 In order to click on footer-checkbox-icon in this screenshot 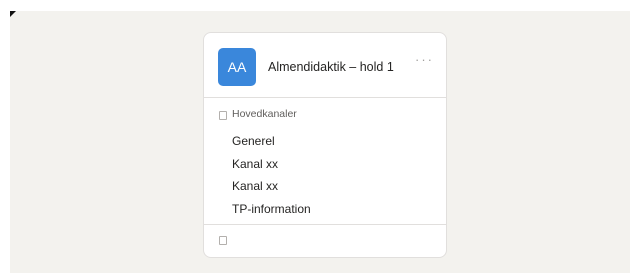, I will do `click(223, 240)`.